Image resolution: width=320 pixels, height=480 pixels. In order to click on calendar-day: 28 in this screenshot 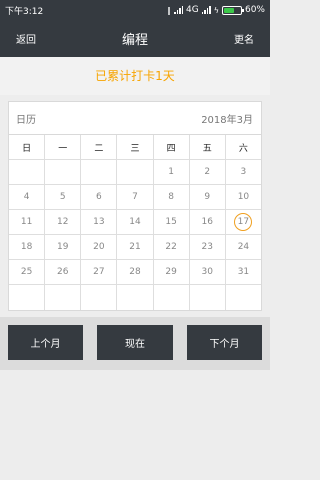, I will do `click(135, 272)`.